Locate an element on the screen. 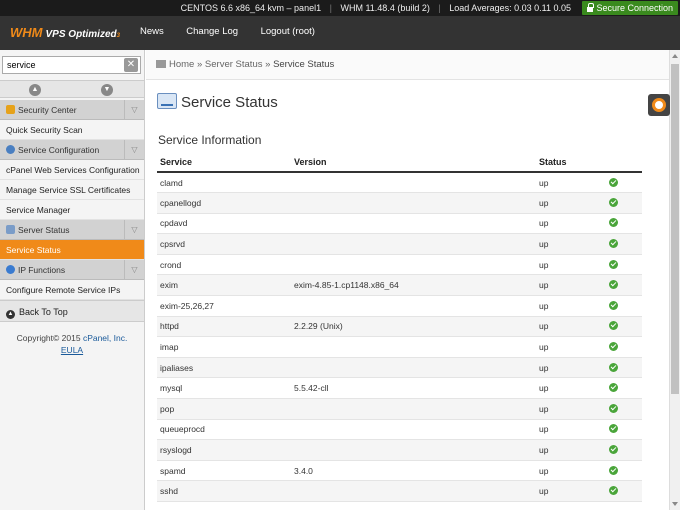  scrollbar is located at coordinates (674, 280).